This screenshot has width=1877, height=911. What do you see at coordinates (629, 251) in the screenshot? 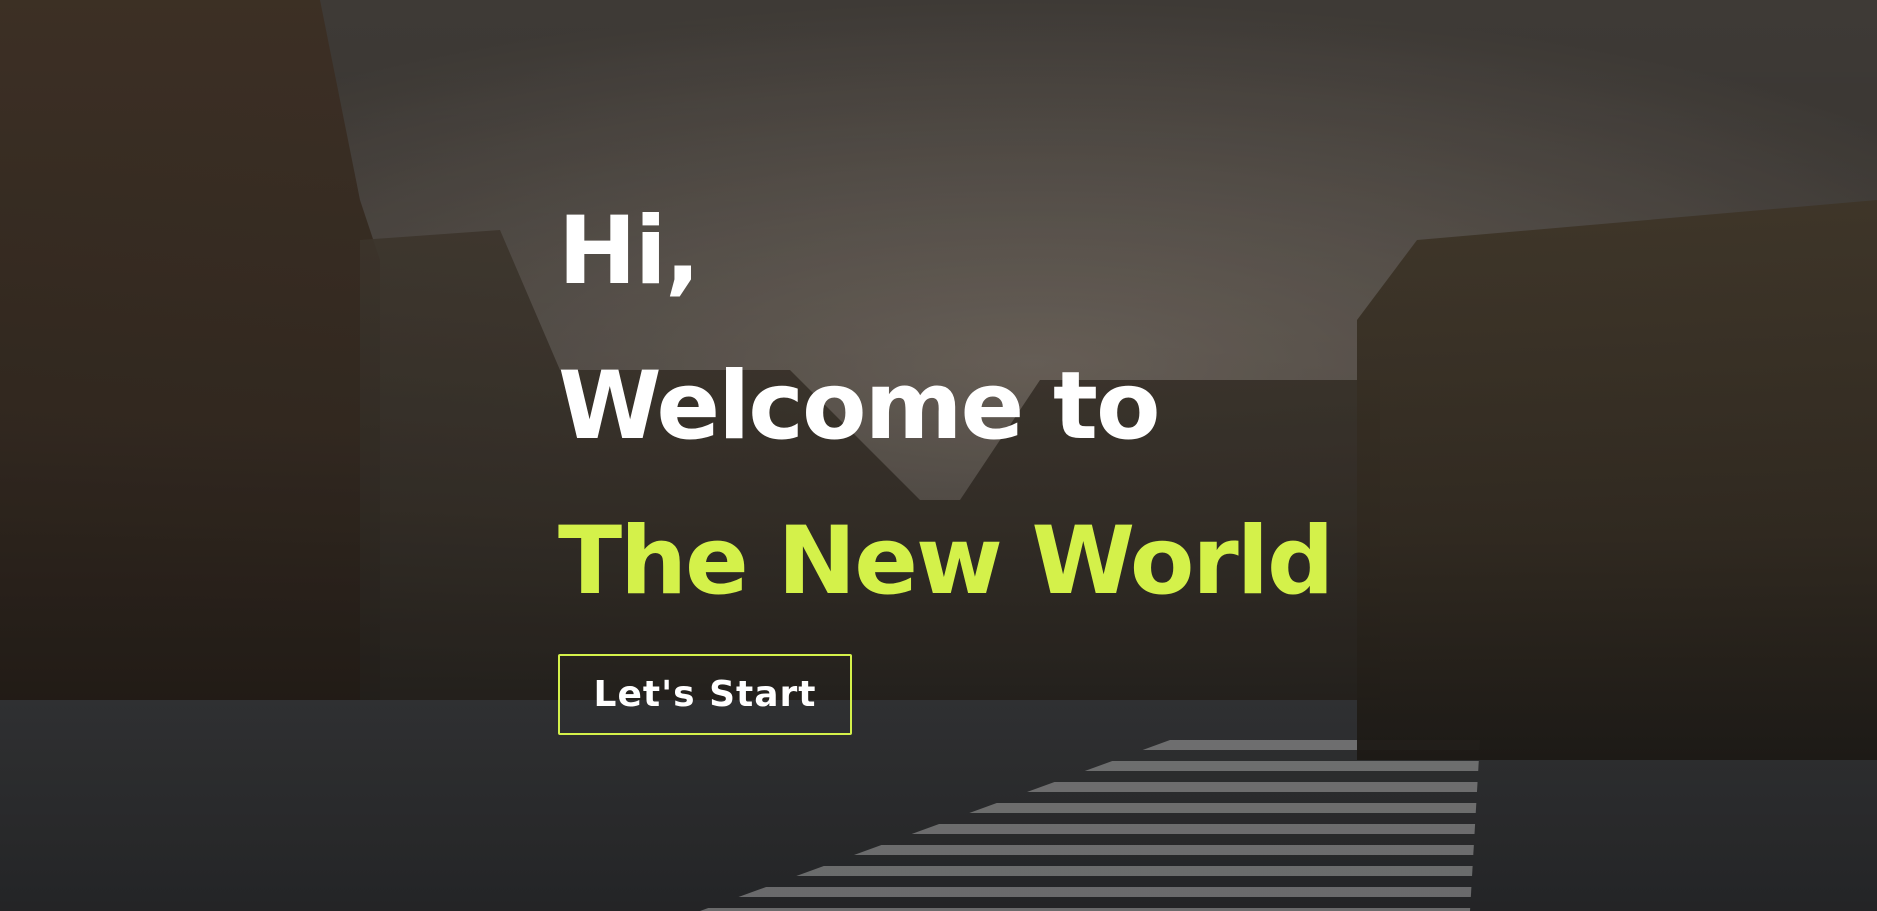
I see `hero-greeting: Hi,` at bounding box center [629, 251].